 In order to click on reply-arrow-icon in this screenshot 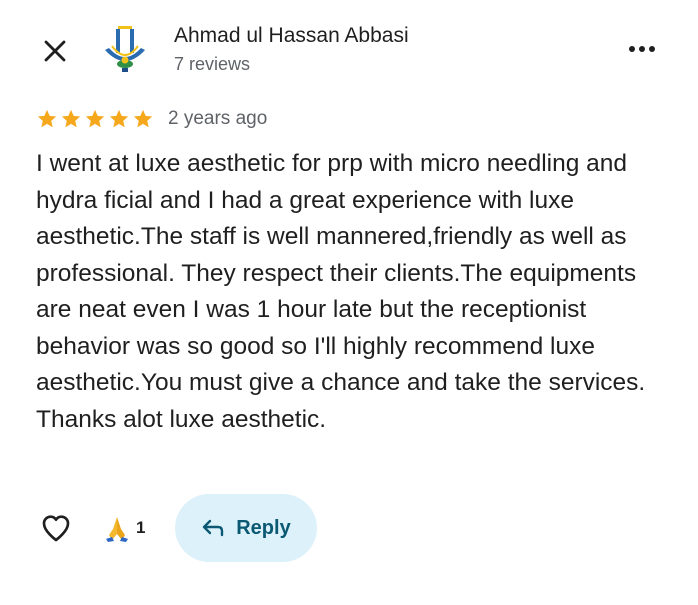, I will do `click(213, 528)`.